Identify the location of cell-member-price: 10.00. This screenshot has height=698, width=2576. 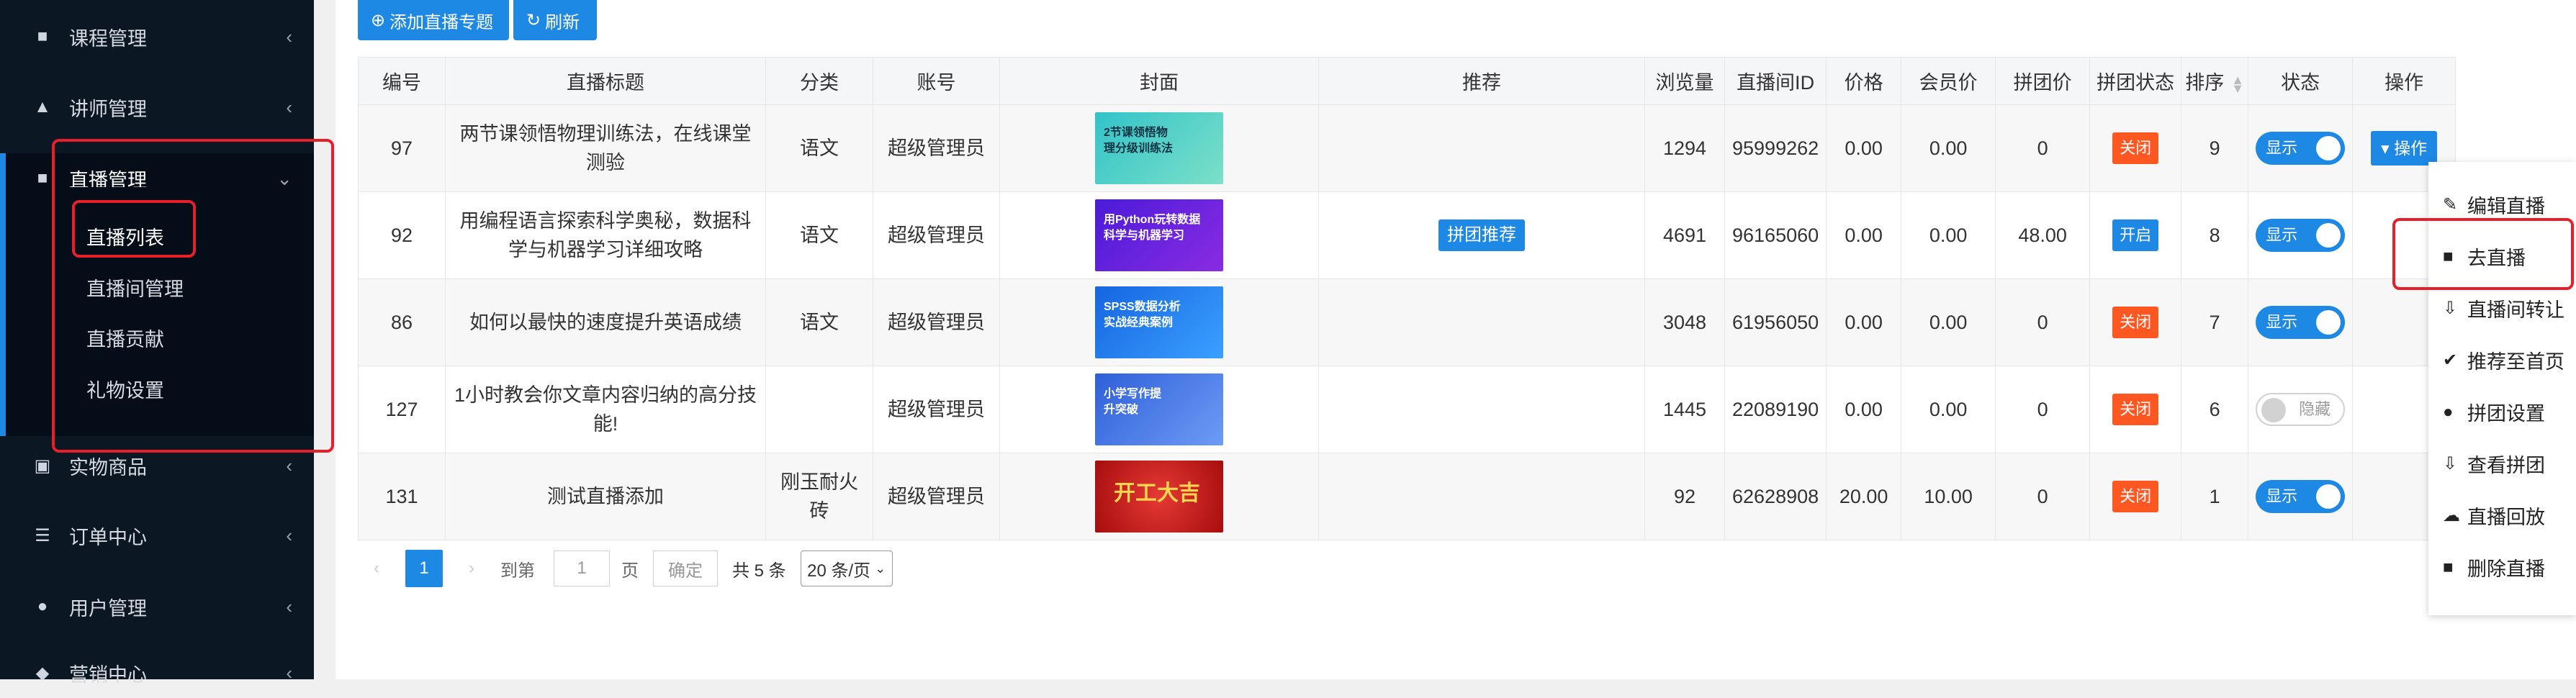
(1948, 496).